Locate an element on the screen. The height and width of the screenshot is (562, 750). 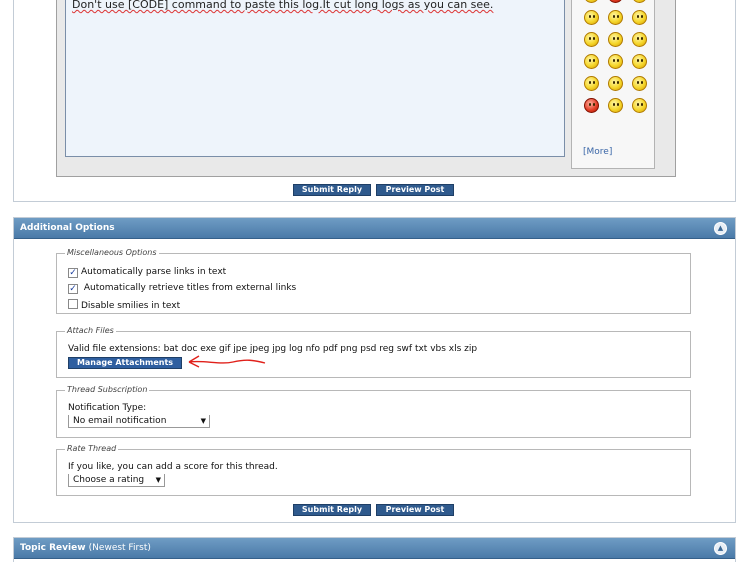
rate-thread-legend: Rate Thread is located at coordinates (92, 448).